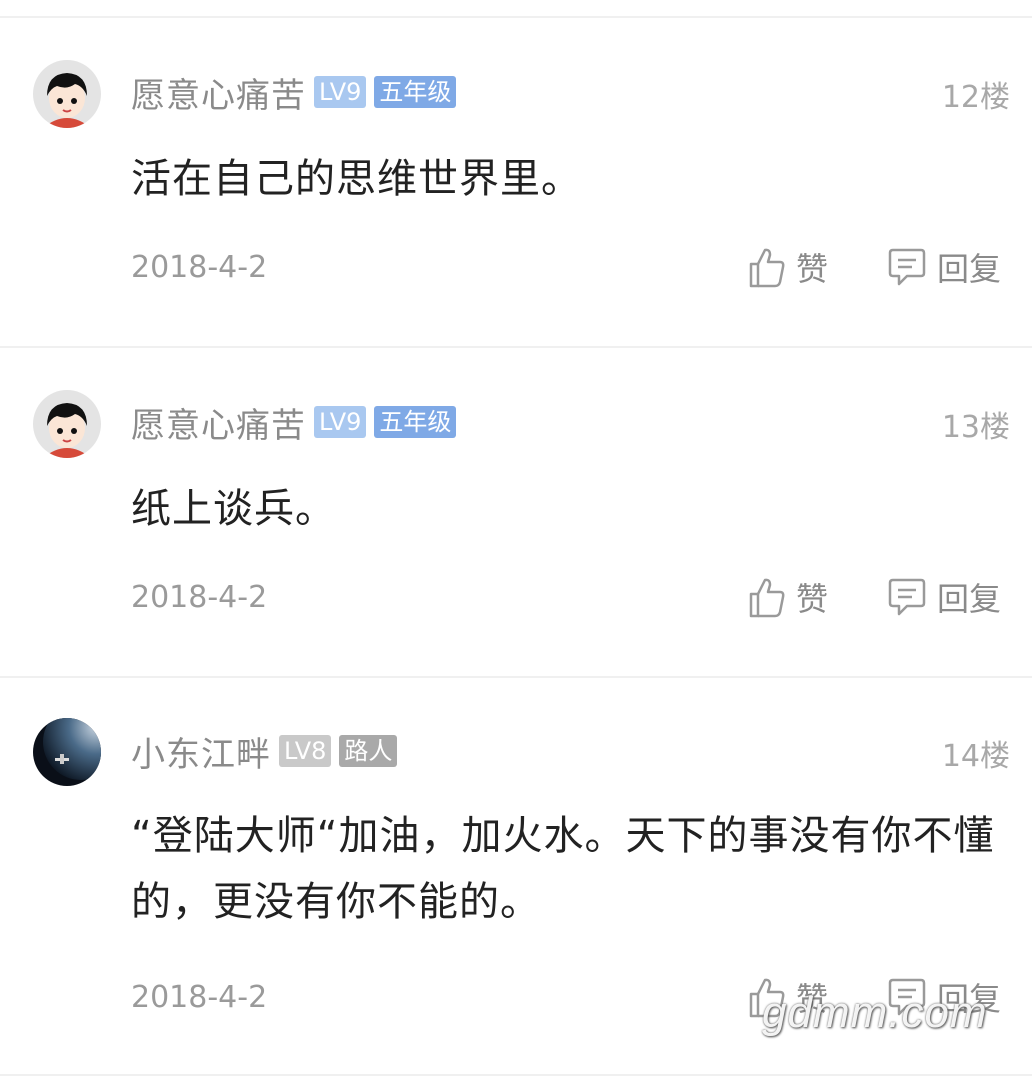 This screenshot has width=1032, height=1078. I want to click on comment-content: 活在自己的思维世界里。, so click(356, 179).